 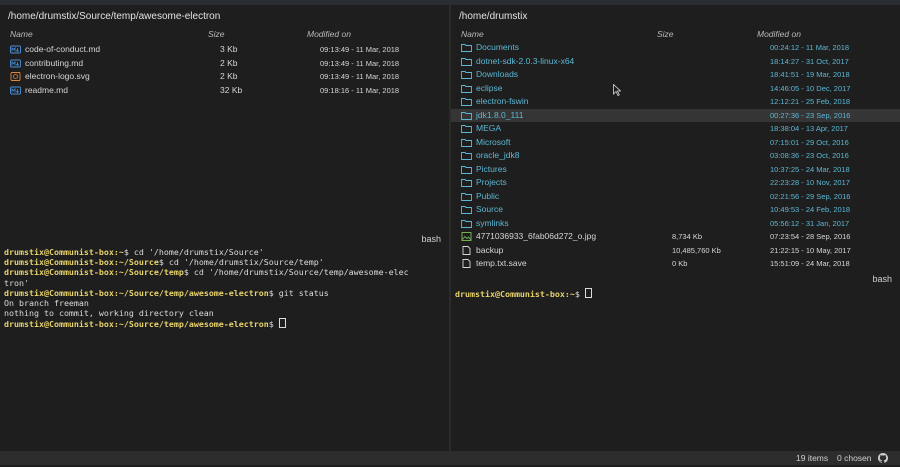 What do you see at coordinates (498, 155) in the screenshot?
I see `item-name: oracle_jdk8` at bounding box center [498, 155].